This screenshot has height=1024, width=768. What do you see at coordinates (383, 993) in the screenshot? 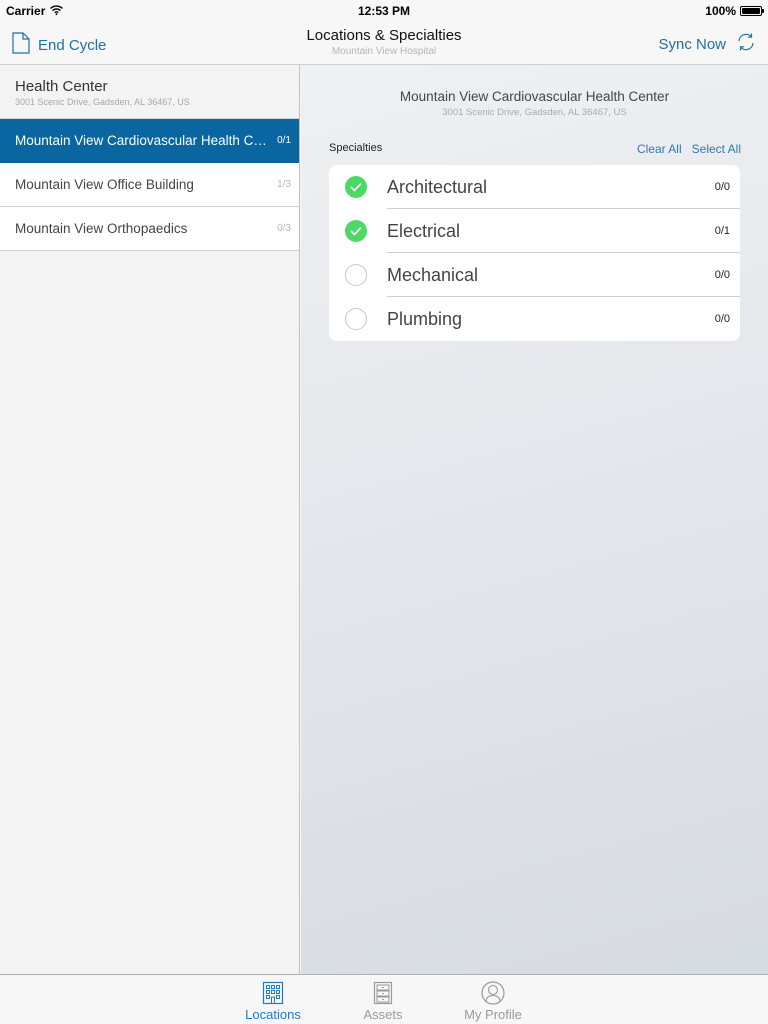
I see `cabinet-icon` at bounding box center [383, 993].